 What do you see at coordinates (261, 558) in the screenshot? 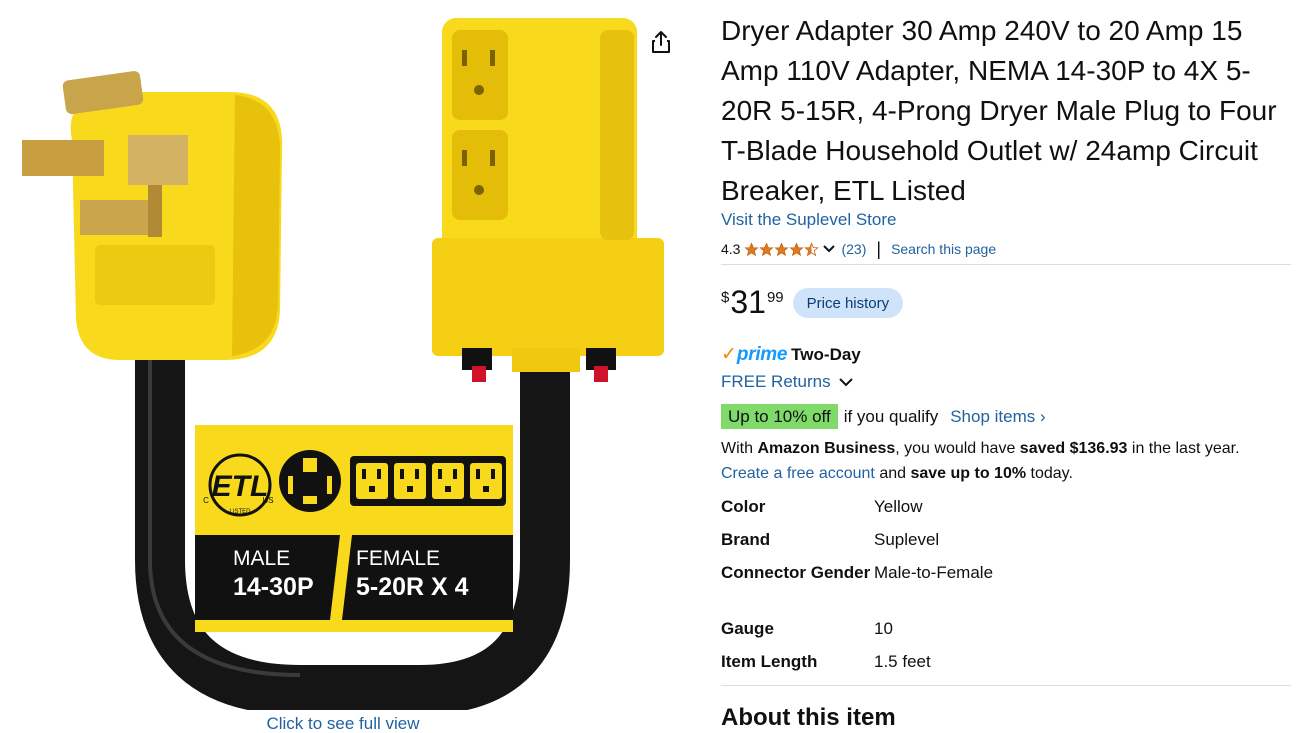
I see `label-male-title: MALE` at bounding box center [261, 558].